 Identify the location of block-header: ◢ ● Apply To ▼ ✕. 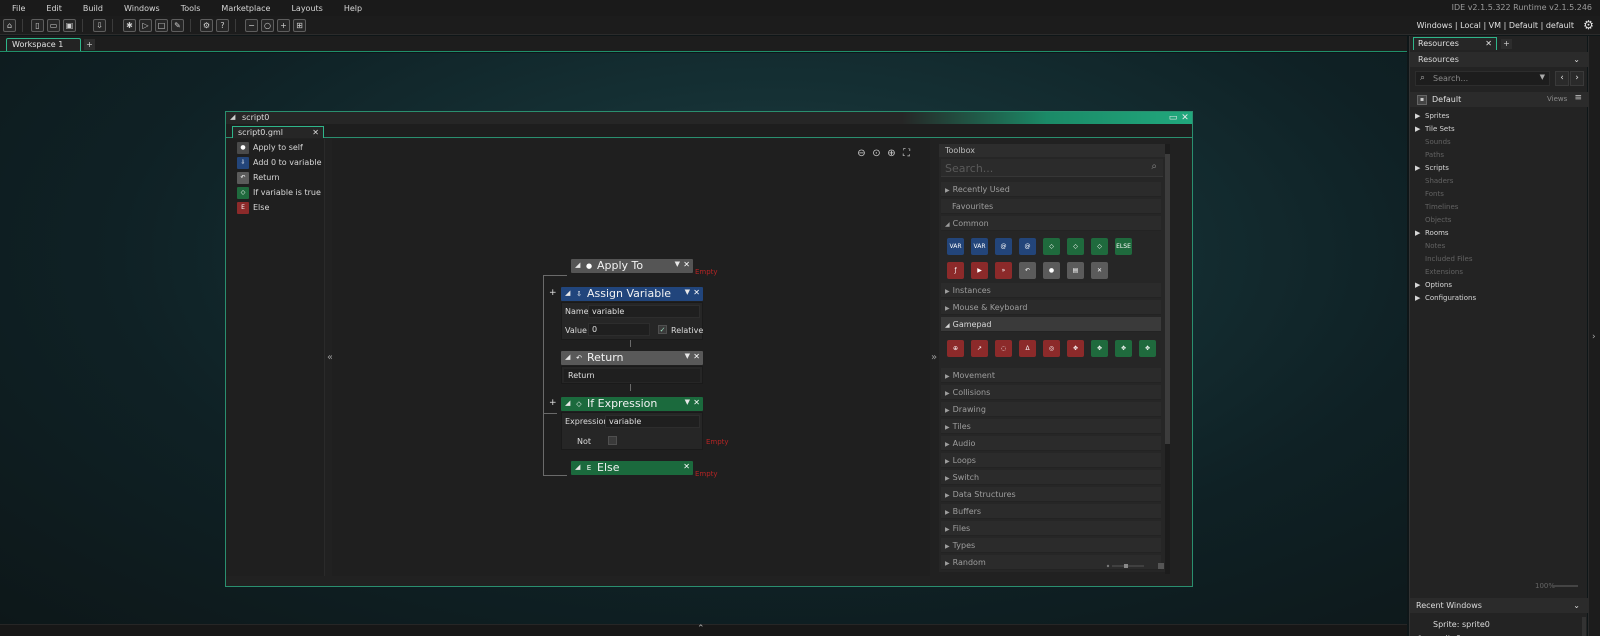
(632, 266).